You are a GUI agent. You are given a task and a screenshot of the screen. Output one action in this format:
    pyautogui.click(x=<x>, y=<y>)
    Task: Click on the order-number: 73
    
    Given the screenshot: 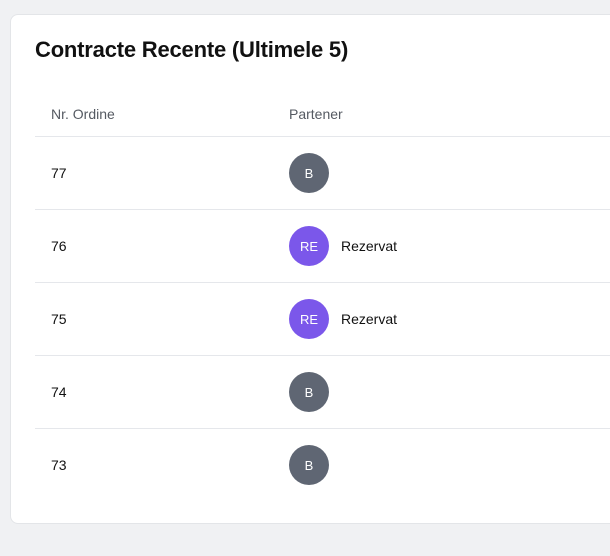 What is the action you would take?
    pyautogui.click(x=59, y=465)
    